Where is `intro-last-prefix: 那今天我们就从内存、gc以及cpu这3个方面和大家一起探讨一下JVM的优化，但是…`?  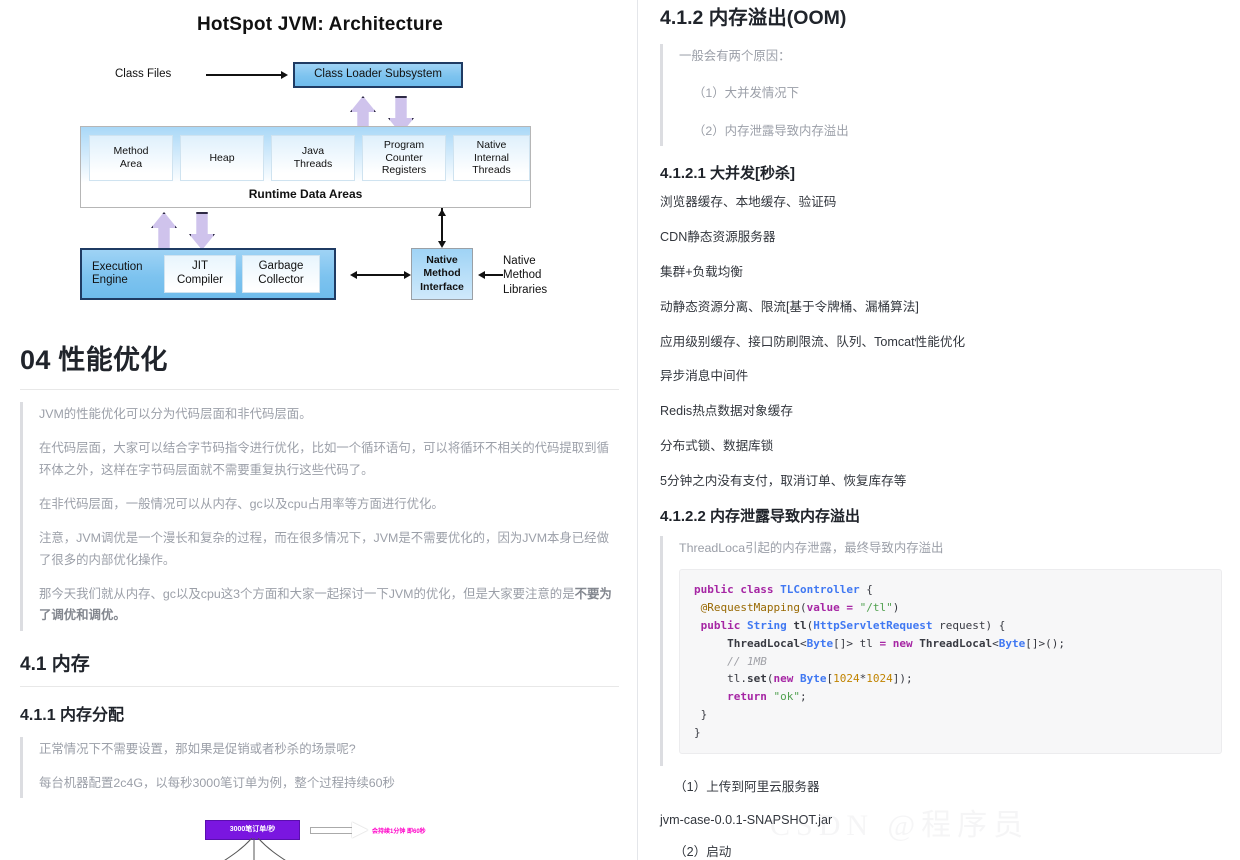 intro-last-prefix: 那今天我们就从内存、gc以及cpu这3个方面和大家一起探讨一下JVM的优化，但是… is located at coordinates (307, 593).